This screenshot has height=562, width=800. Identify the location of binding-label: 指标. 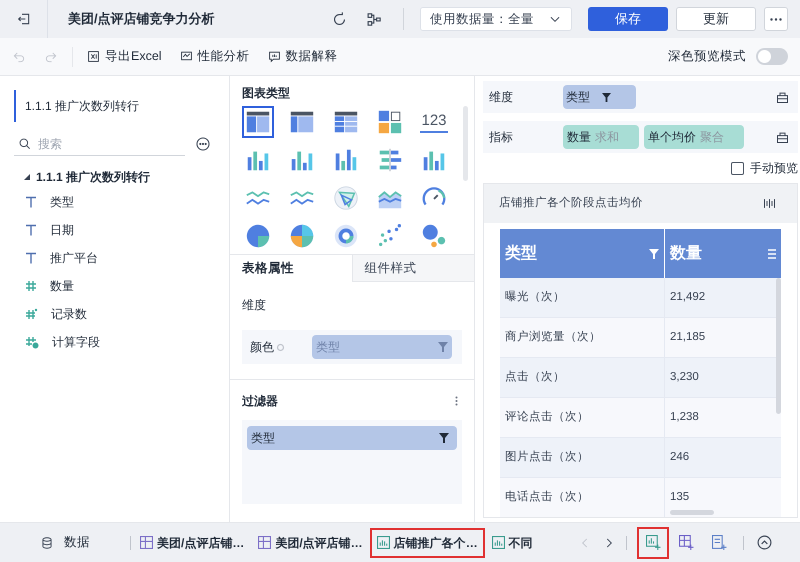
(501, 137).